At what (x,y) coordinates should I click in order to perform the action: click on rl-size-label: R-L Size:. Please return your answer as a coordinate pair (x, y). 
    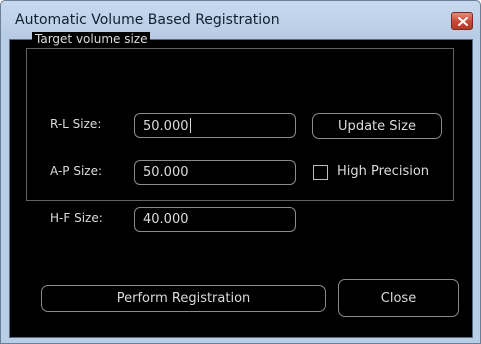
    Looking at the image, I should click on (76, 124).